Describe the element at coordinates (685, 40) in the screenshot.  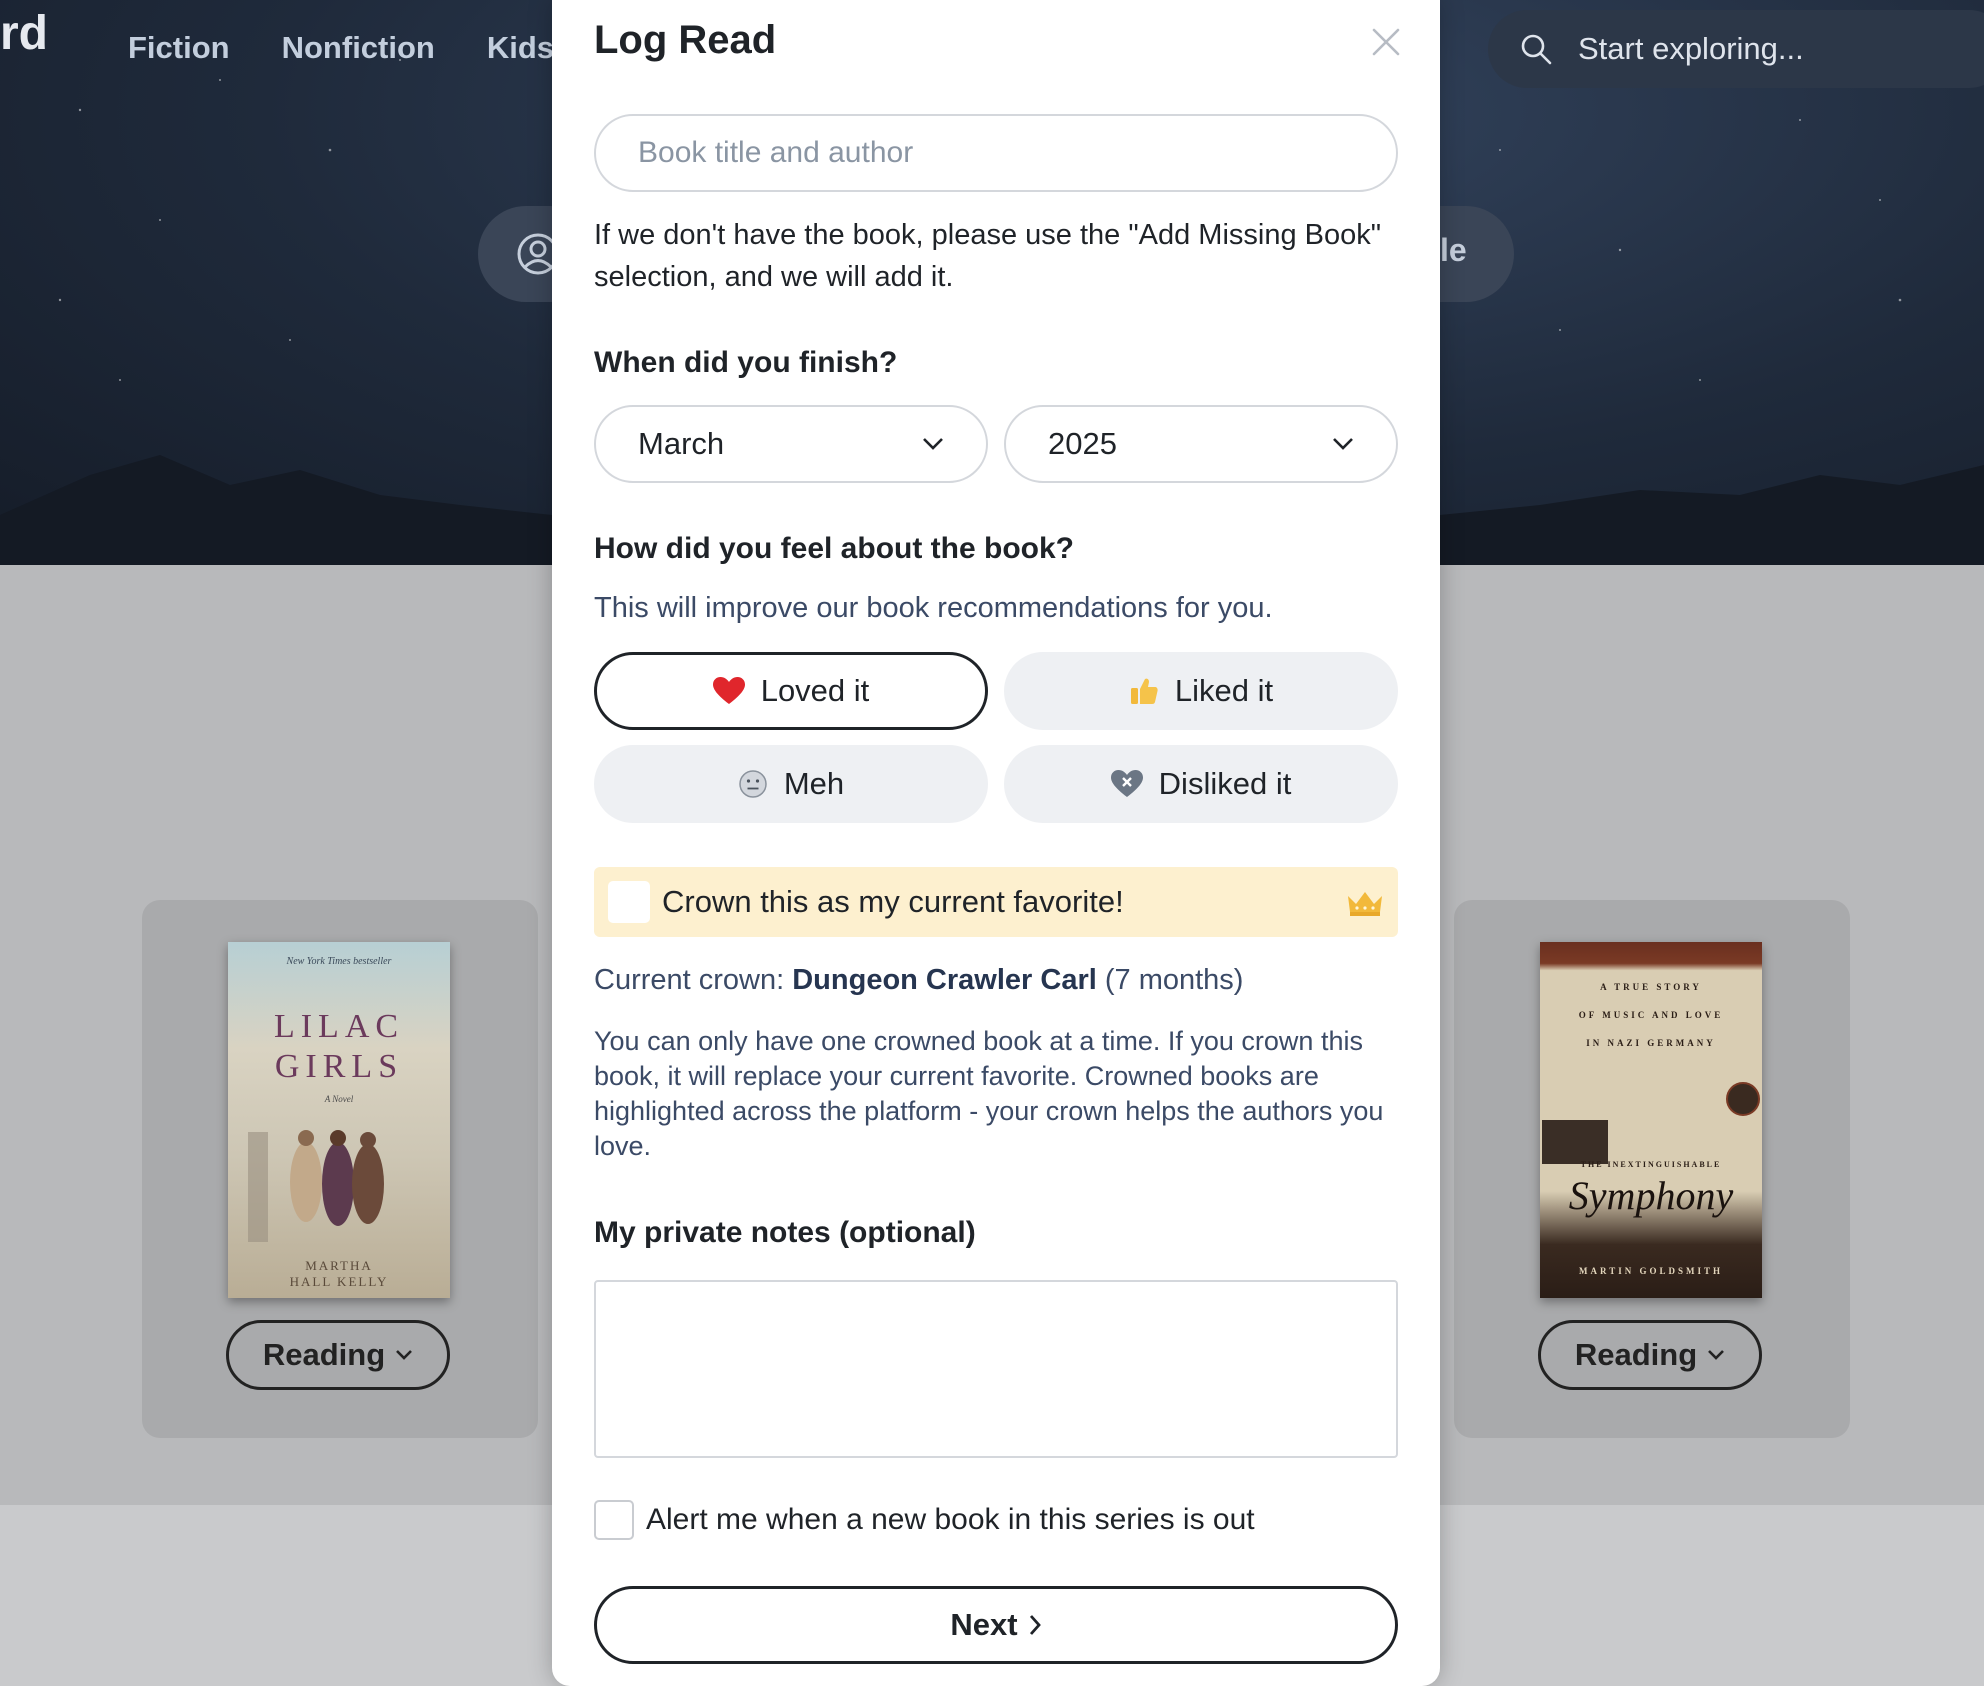
I see `modal-title: Log Read` at that location.